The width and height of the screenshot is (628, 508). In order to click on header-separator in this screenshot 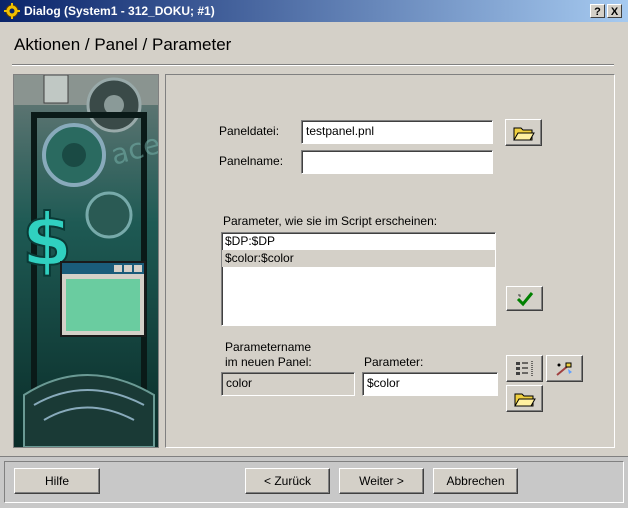, I will do `click(313, 65)`.